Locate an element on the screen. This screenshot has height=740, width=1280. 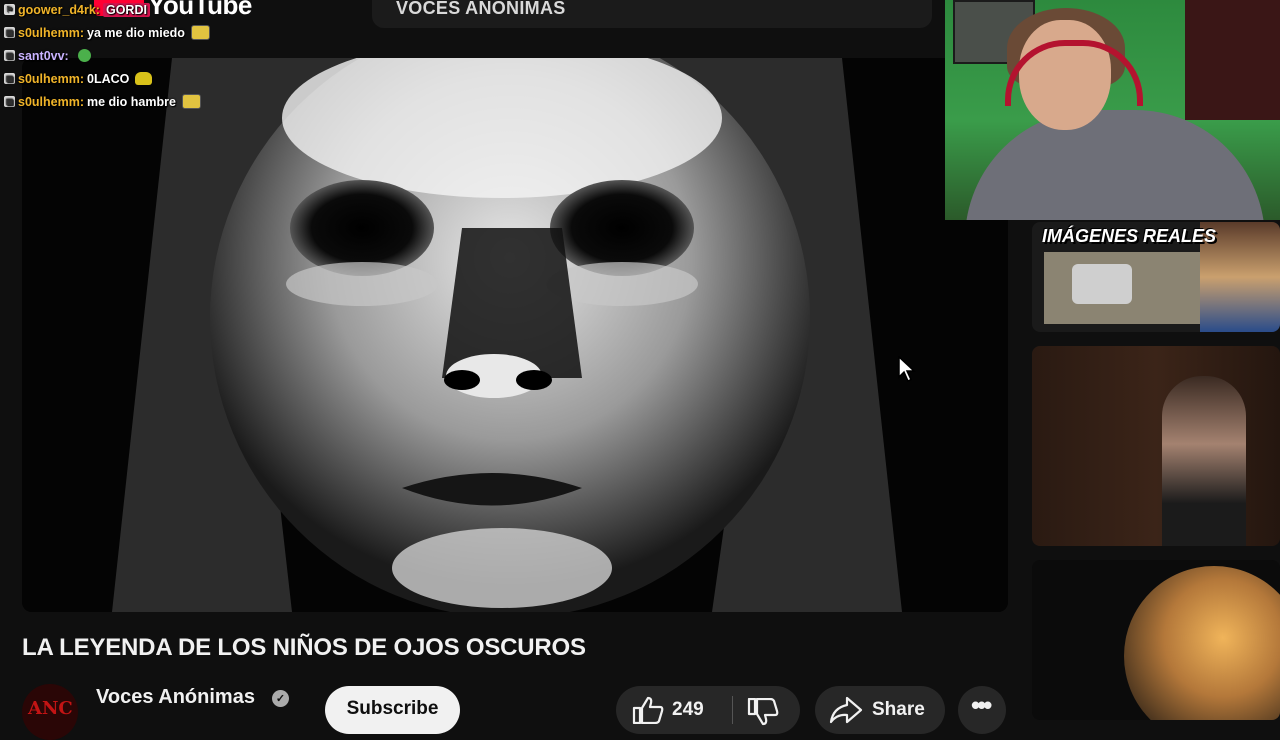
car-emote-icon is located at coordinates (144, 78).